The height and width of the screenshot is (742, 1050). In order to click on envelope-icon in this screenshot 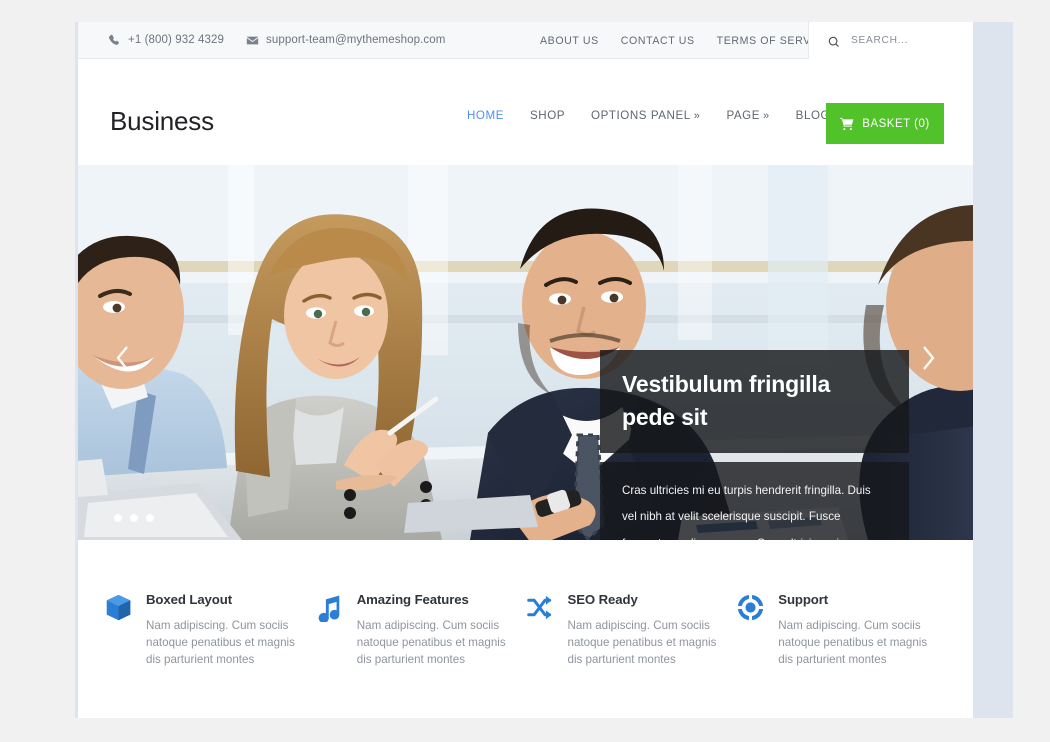, I will do `click(252, 40)`.